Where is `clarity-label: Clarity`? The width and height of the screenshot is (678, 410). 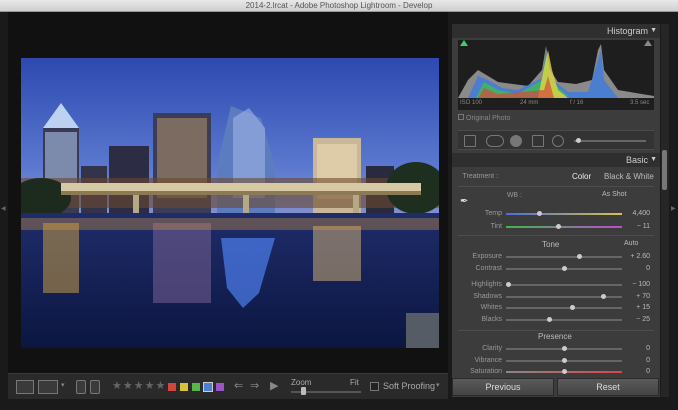
clarity-label: Clarity is located at coordinates (492, 348).